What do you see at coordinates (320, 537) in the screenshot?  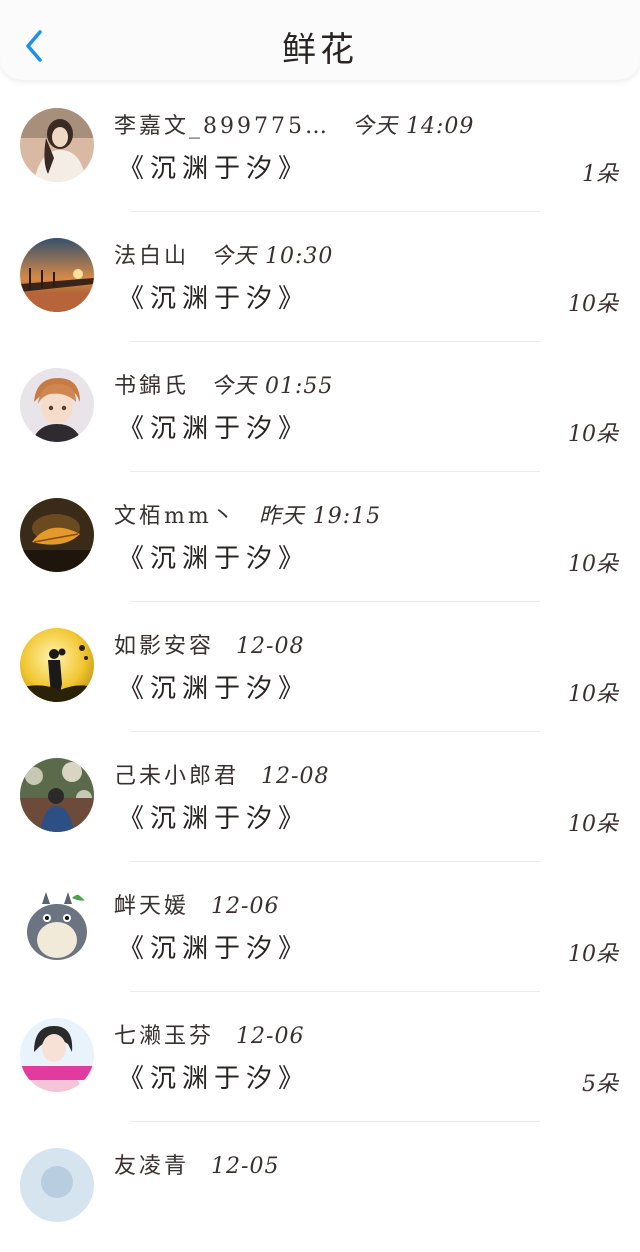 I see `list-item: 文栢mm丶 昨天 19:15 《沉渊于汐》 10朵` at bounding box center [320, 537].